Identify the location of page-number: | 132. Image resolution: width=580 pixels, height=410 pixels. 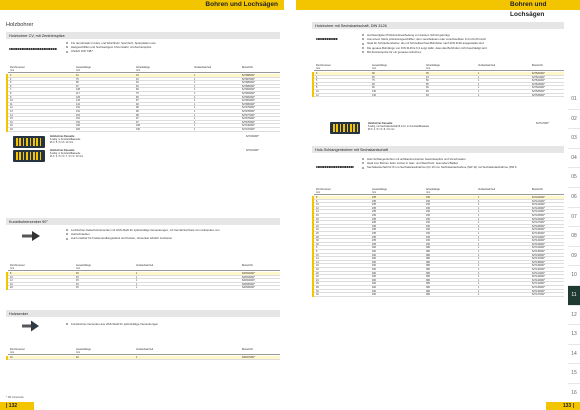
(17, 406).